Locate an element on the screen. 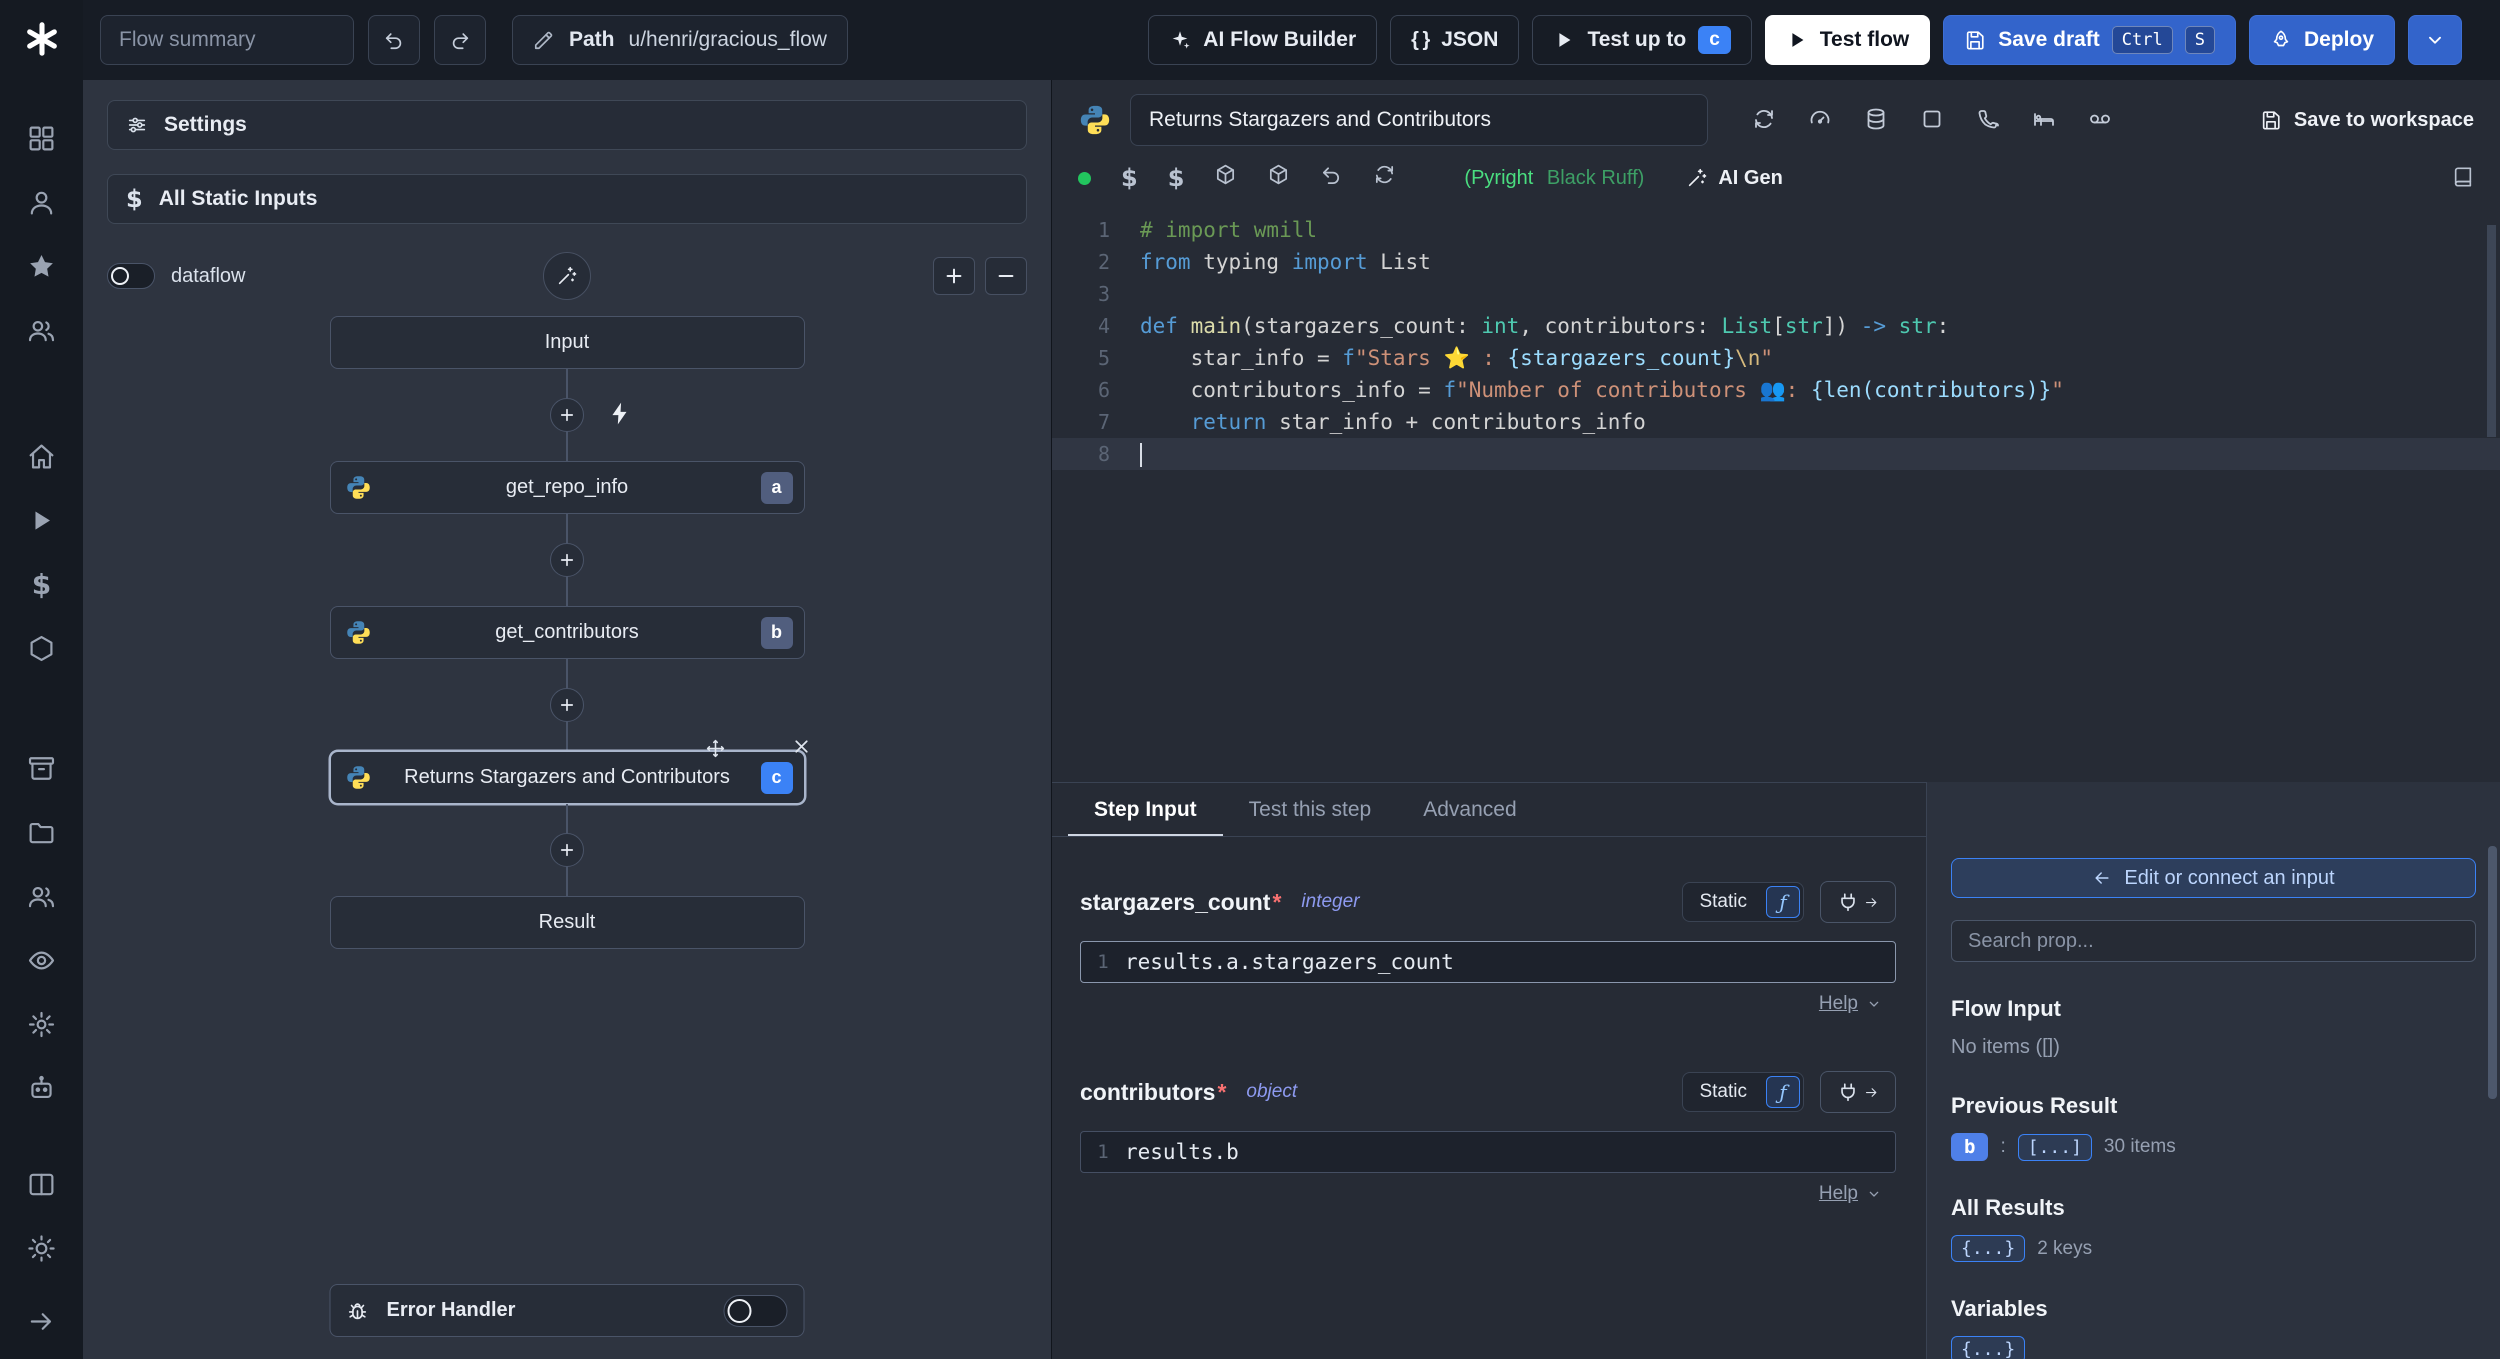 This screenshot has width=2500, height=1359. cache-db-button is located at coordinates (1876, 120).